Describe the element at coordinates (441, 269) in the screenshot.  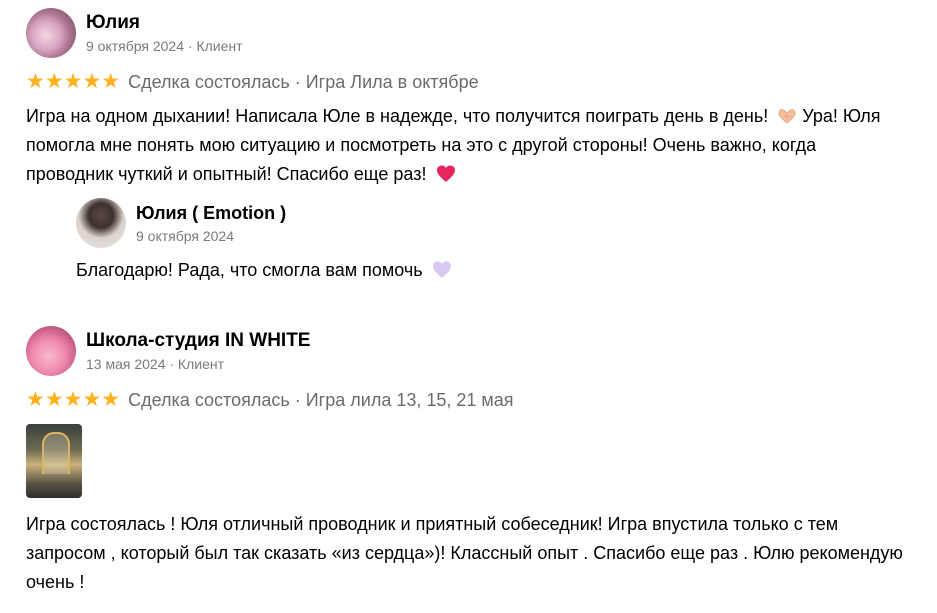
I see `light-purple-heart-icon` at that location.